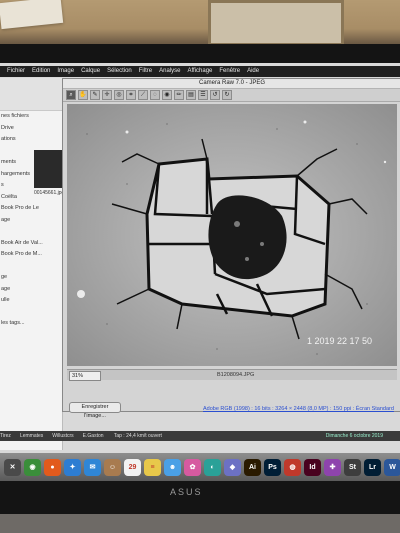 Image resolution: width=400 pixels, height=533 pixels. I want to click on rotate-right-icon: ↻, so click(227, 95).